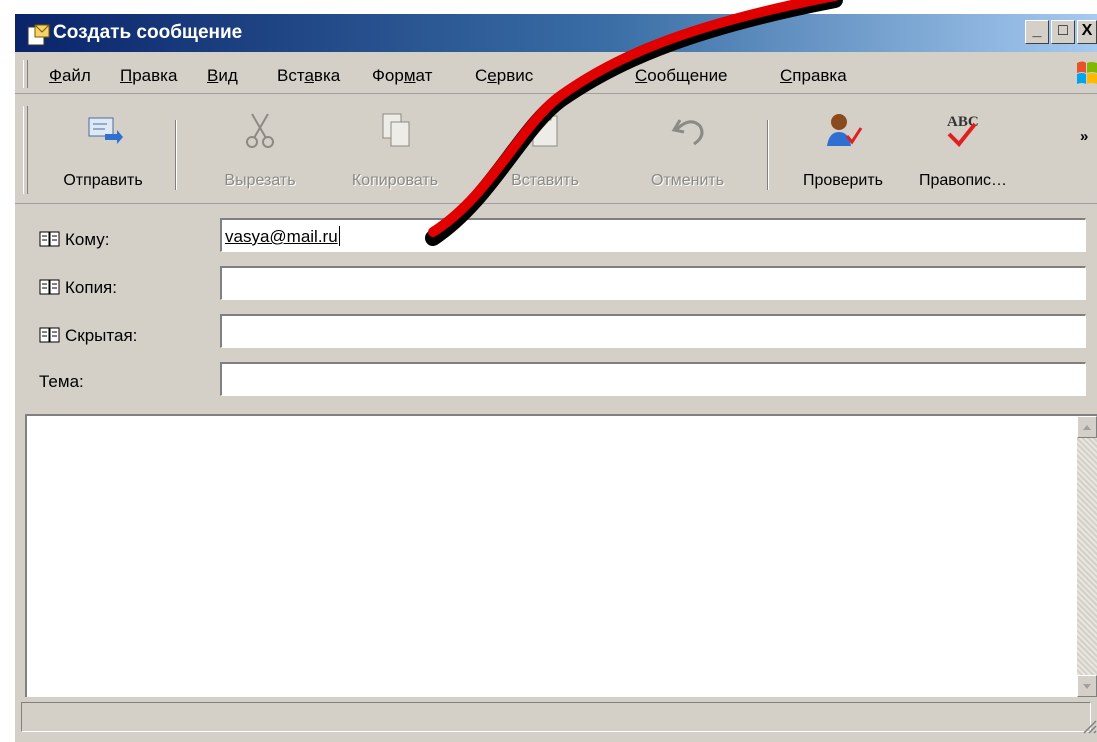  Describe the element at coordinates (653, 235) in the screenshot. I see `to-field: vasya@mail.ru` at that location.